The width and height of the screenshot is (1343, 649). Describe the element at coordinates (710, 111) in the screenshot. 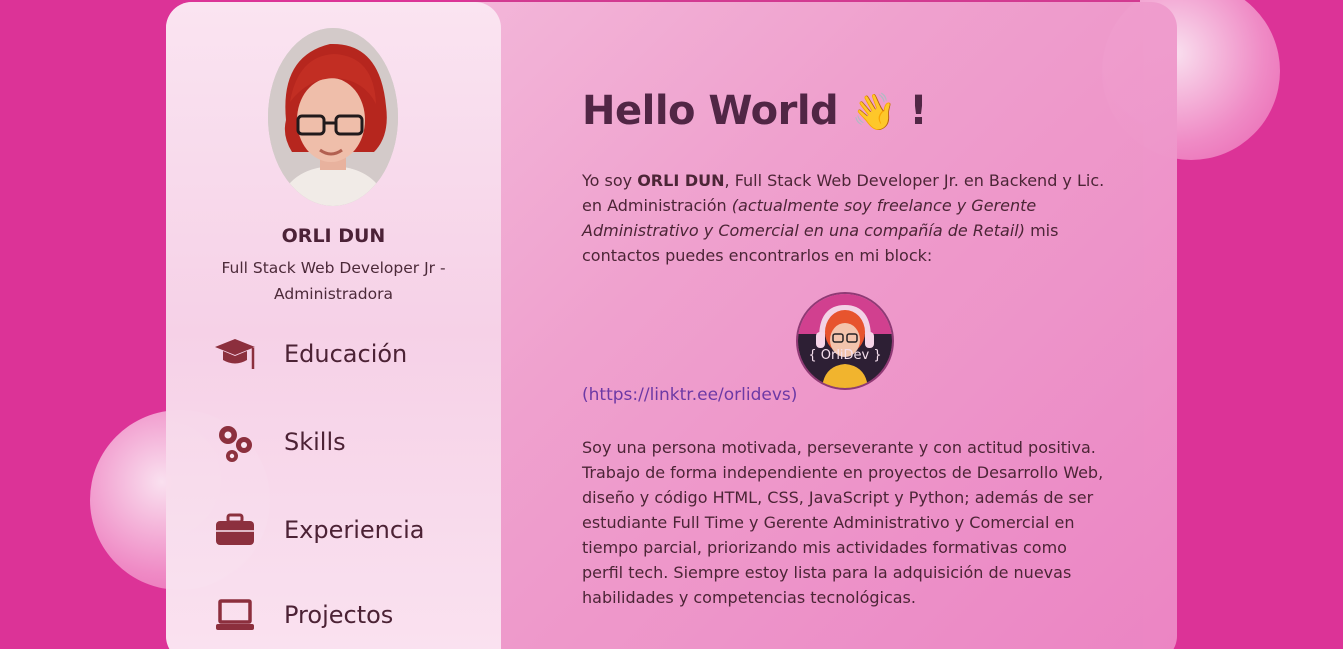

I see `greeting-text: Hello World` at that location.